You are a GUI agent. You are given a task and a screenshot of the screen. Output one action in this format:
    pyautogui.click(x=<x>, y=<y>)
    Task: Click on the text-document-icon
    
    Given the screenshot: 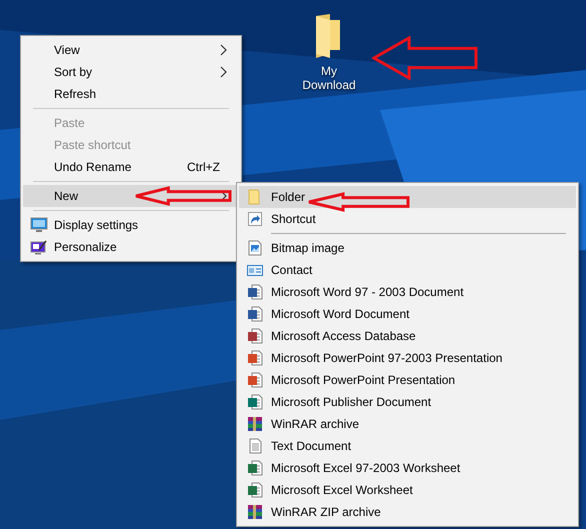 What is the action you would take?
    pyautogui.click(x=255, y=446)
    